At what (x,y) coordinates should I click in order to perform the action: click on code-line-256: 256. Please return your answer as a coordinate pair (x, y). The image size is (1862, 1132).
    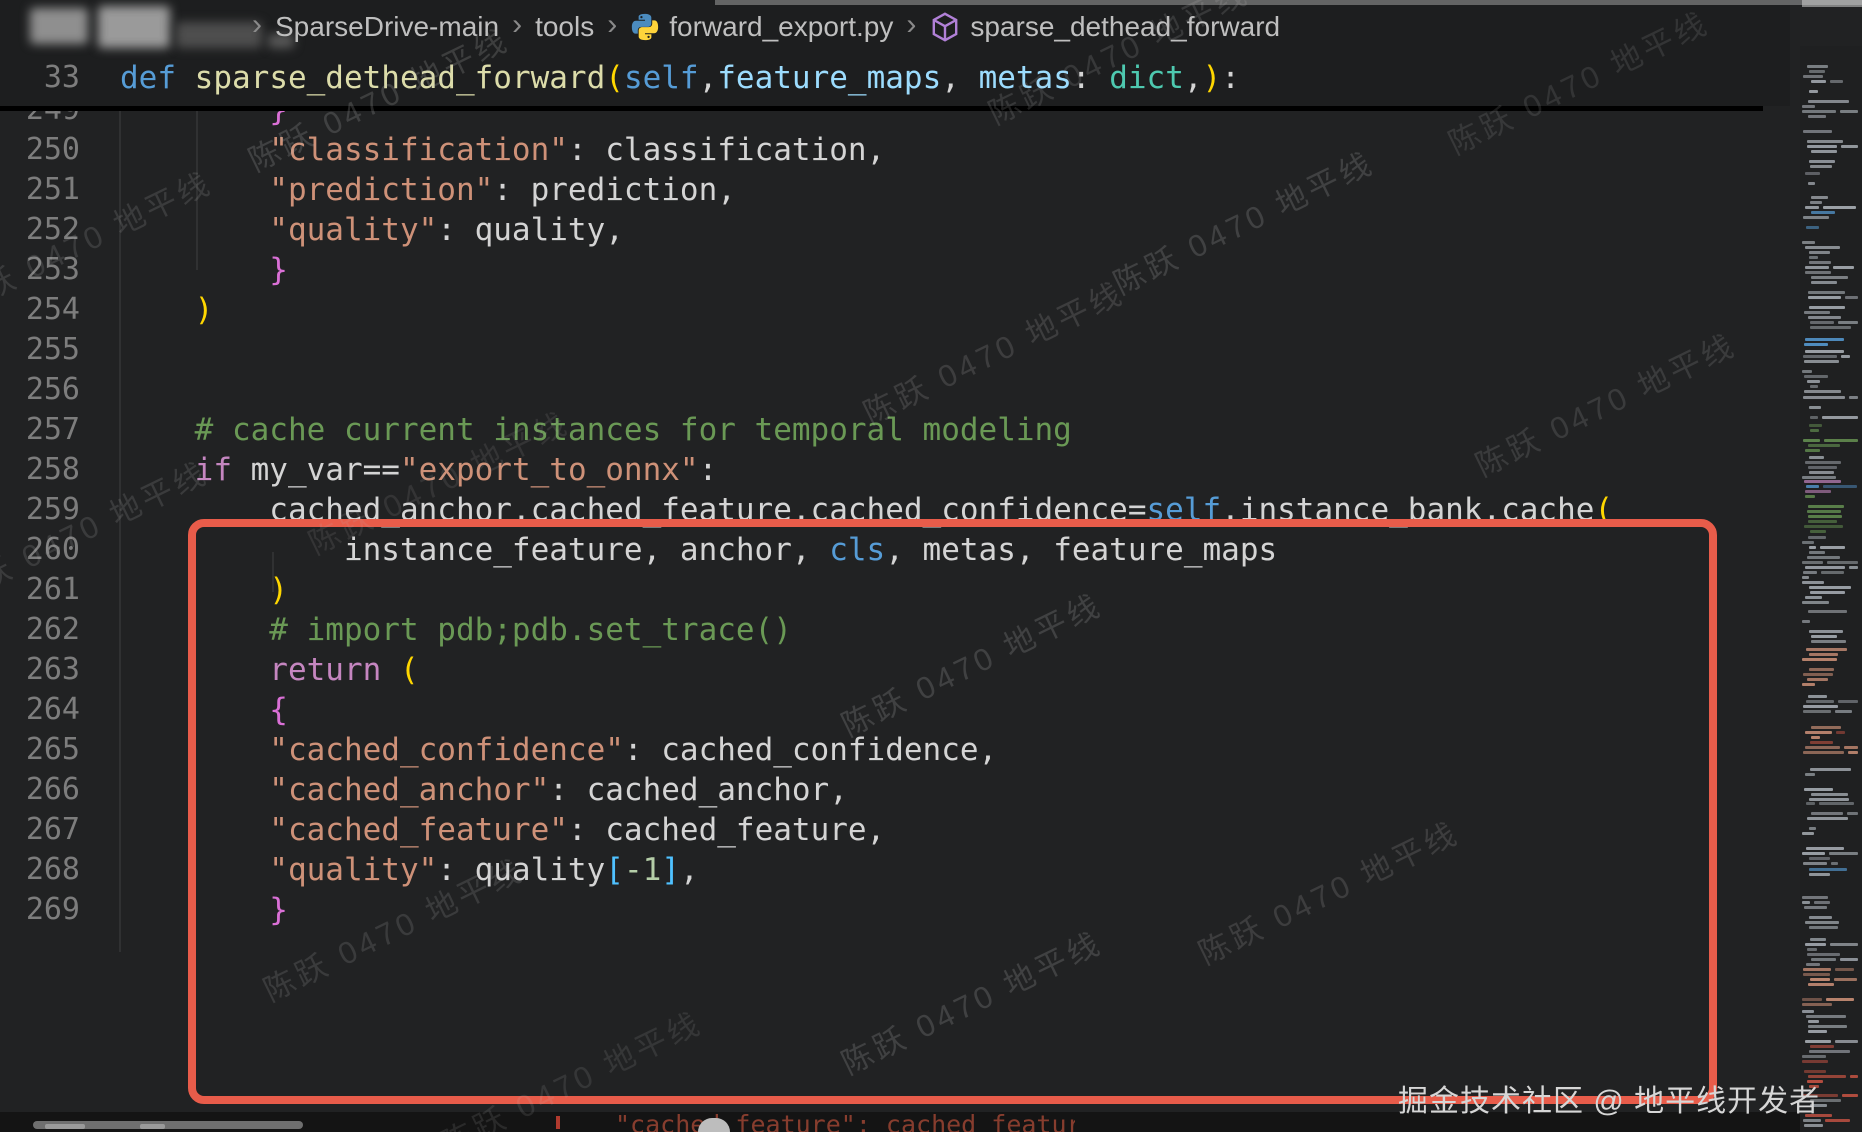
    Looking at the image, I should click on (895, 390).